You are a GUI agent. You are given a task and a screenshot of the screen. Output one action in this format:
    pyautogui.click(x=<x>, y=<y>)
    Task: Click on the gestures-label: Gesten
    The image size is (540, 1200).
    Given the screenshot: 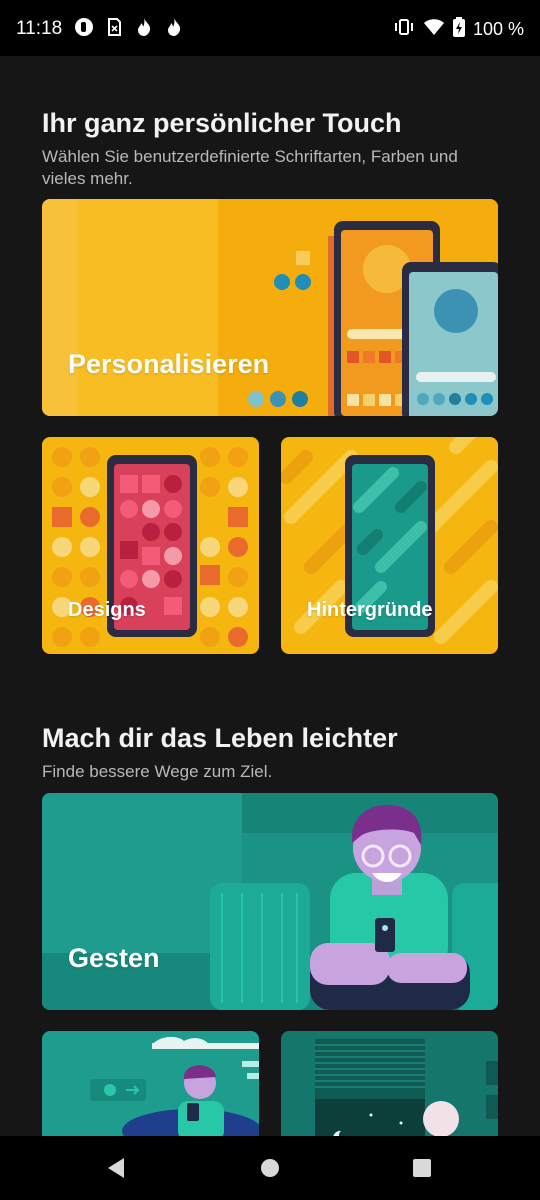 What is the action you would take?
    pyautogui.click(x=114, y=958)
    